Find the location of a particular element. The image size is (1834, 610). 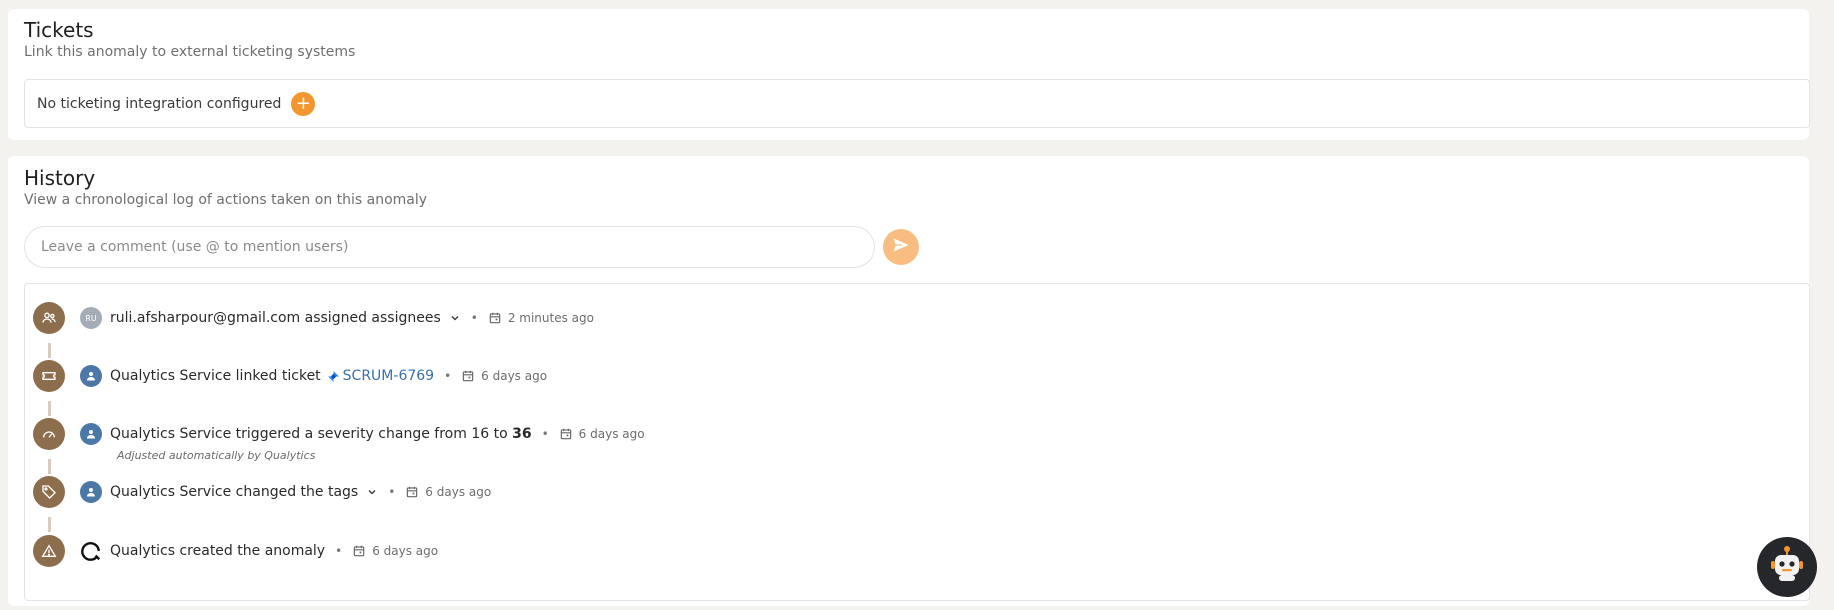

send-comment-button is located at coordinates (901, 247).